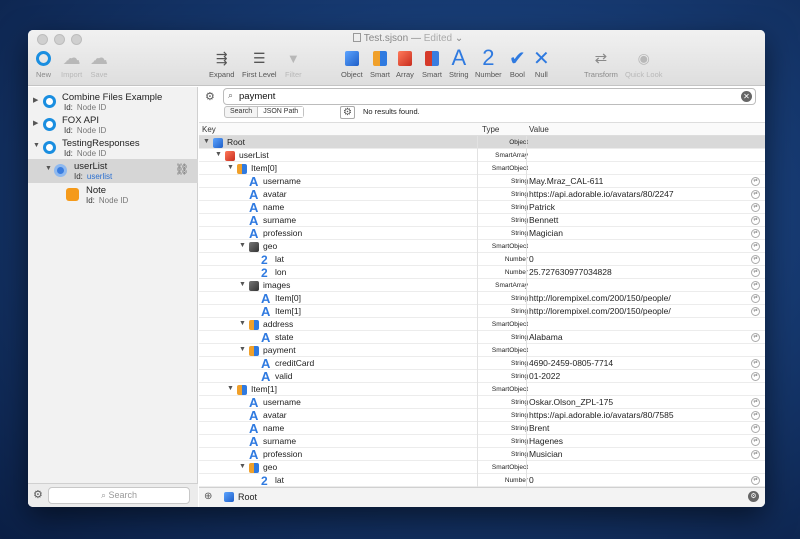 This screenshot has width=800, height=539. Describe the element at coordinates (236, 142) in the screenshot. I see `row-key: Root` at that location.